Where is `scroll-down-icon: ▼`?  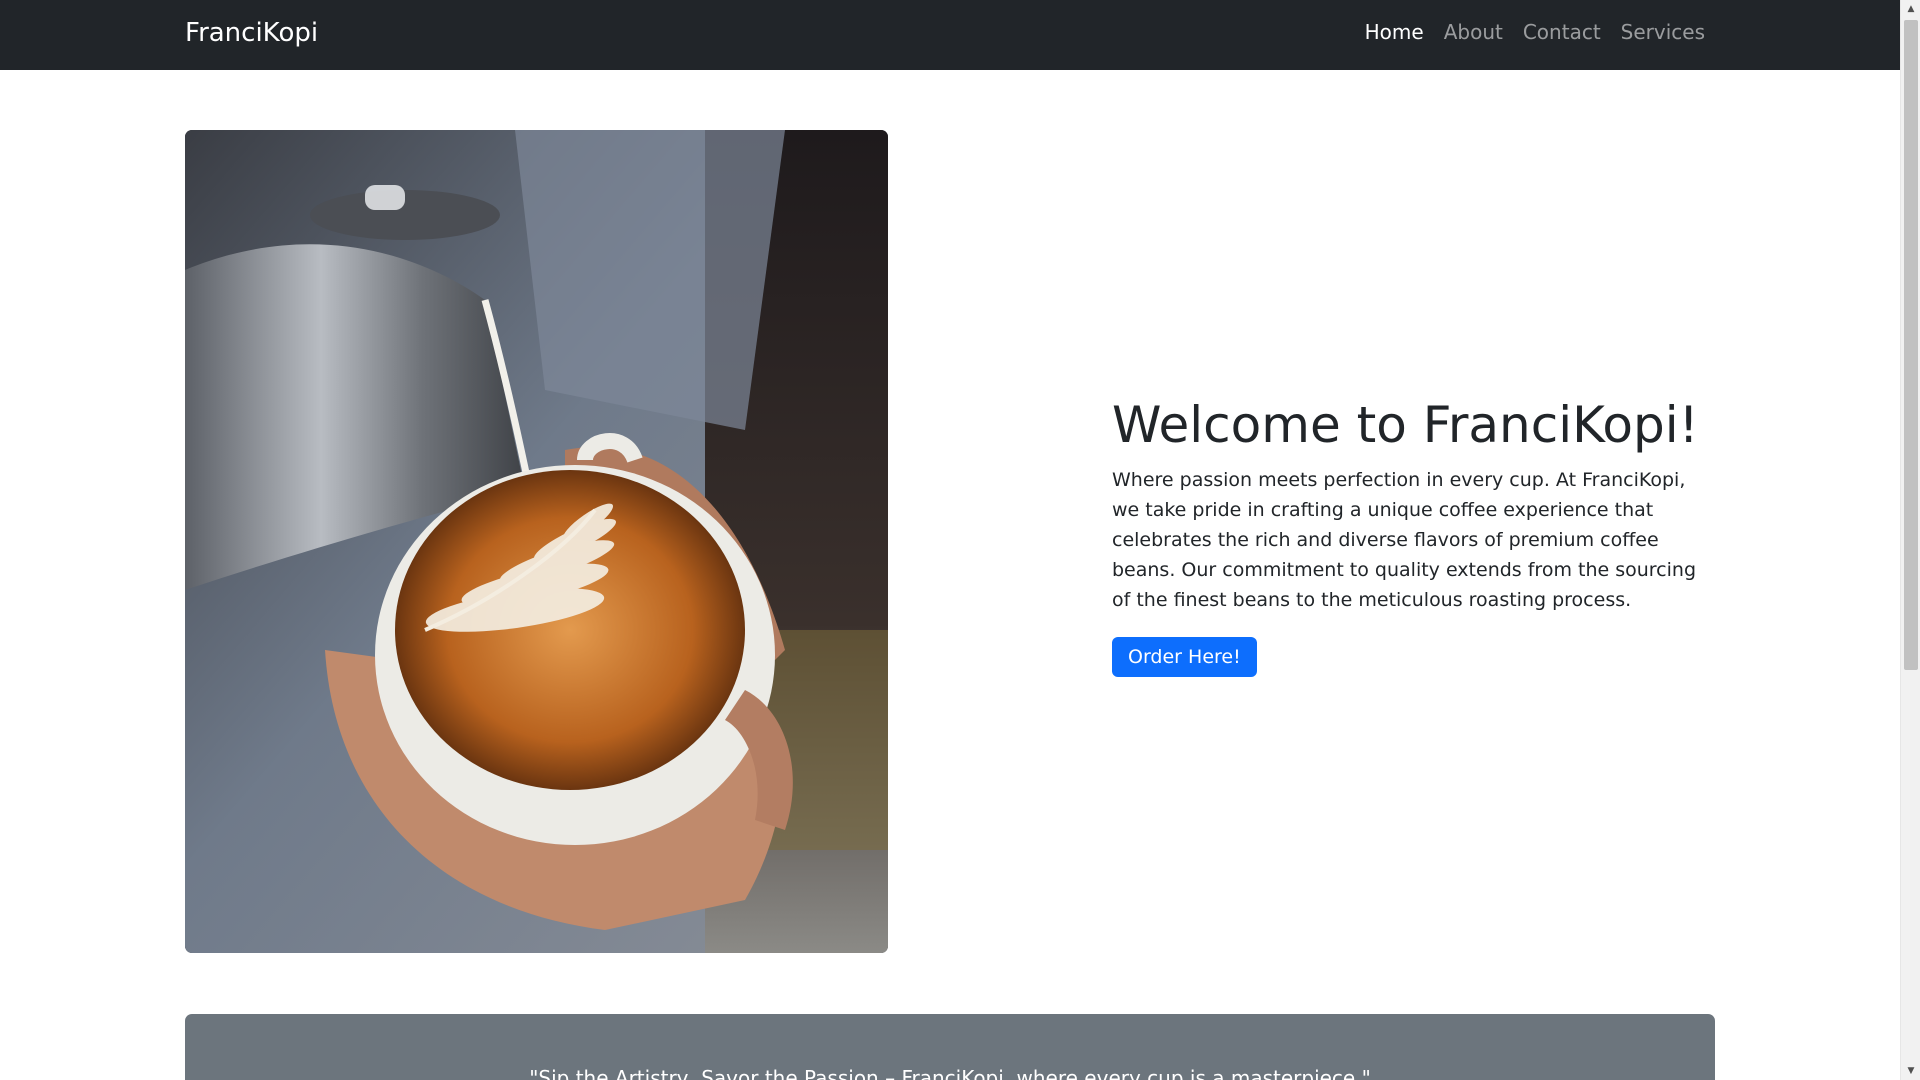
scroll-down-icon: ▼ is located at coordinates (1910, 1071).